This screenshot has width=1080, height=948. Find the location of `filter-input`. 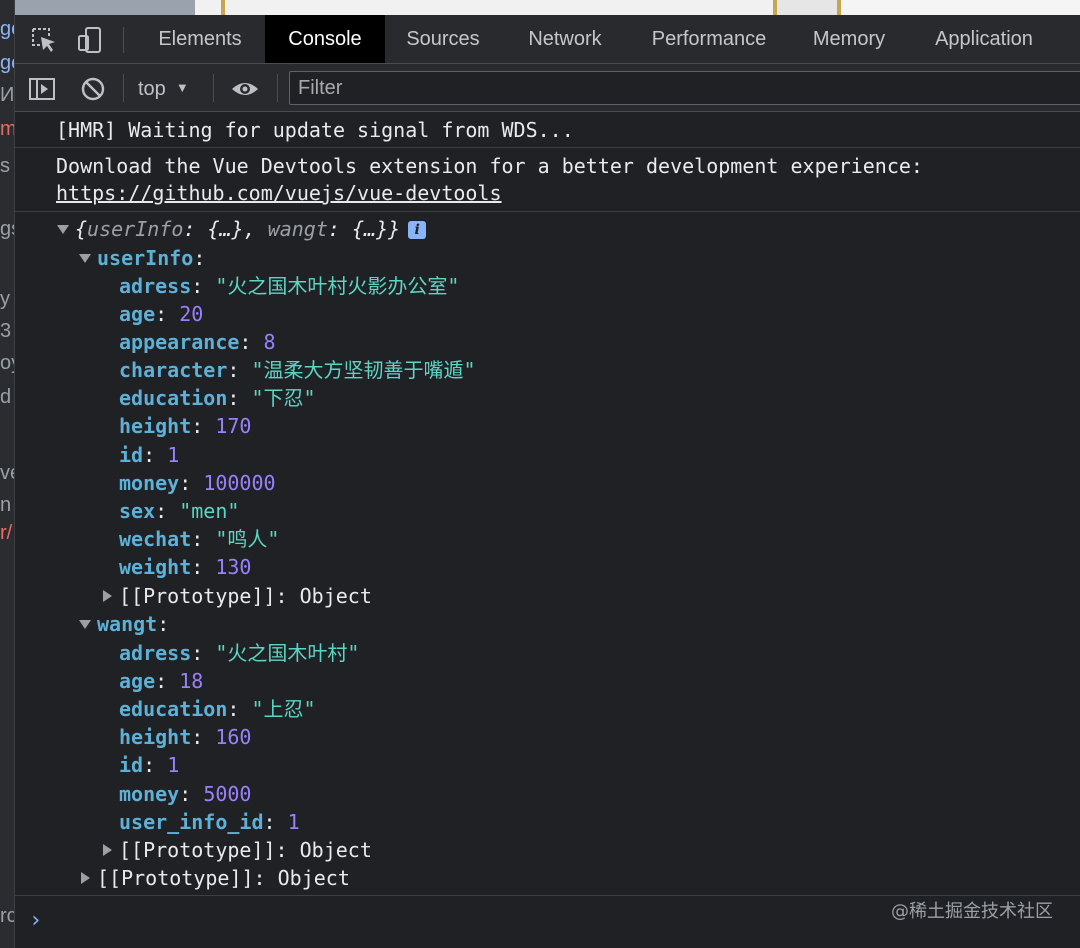

filter-input is located at coordinates (684, 88).